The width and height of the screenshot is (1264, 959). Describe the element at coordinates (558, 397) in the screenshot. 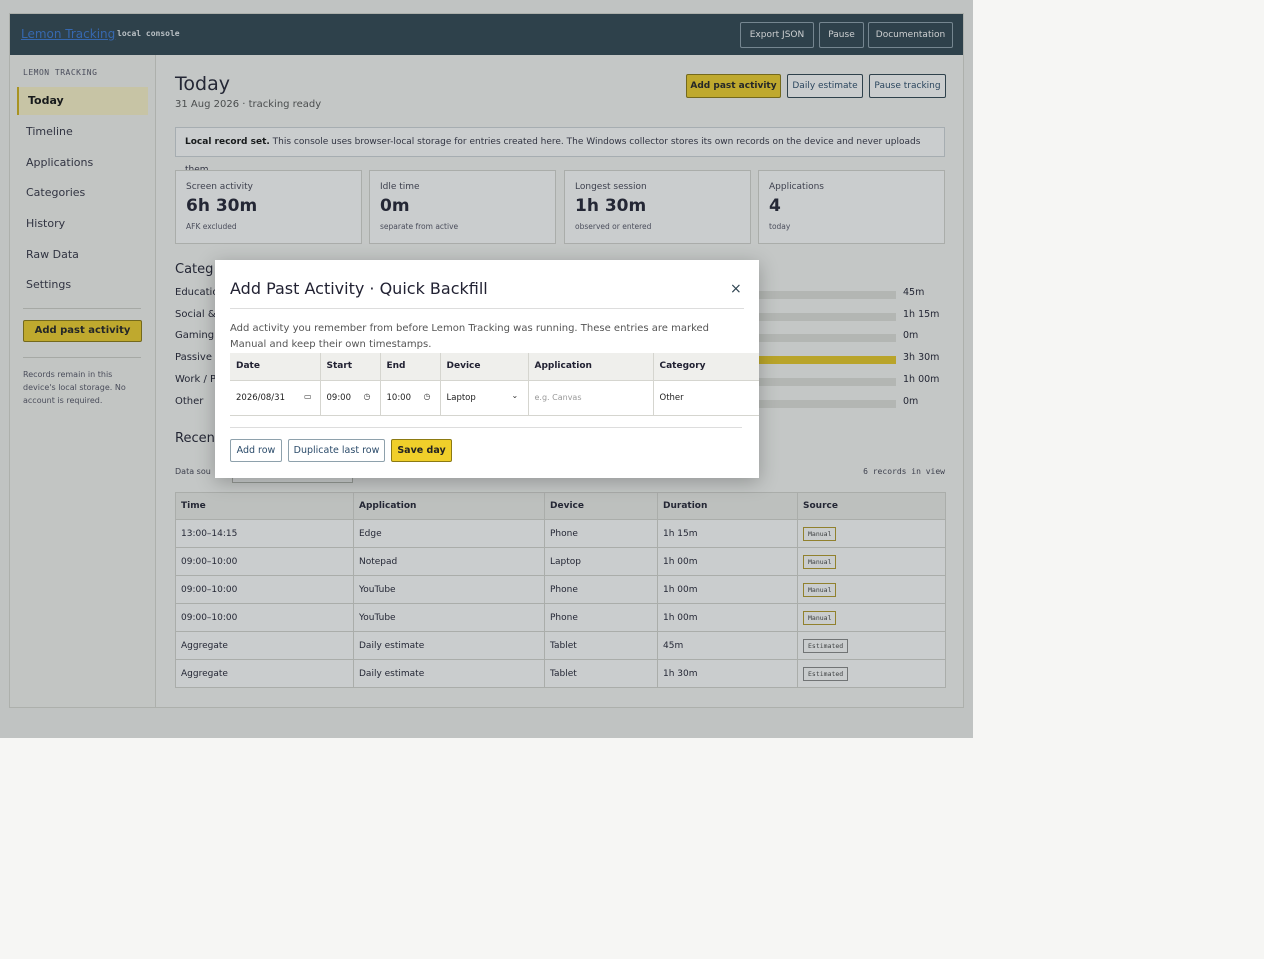

I see `application-placeholder: e.g. Canvas` at that location.